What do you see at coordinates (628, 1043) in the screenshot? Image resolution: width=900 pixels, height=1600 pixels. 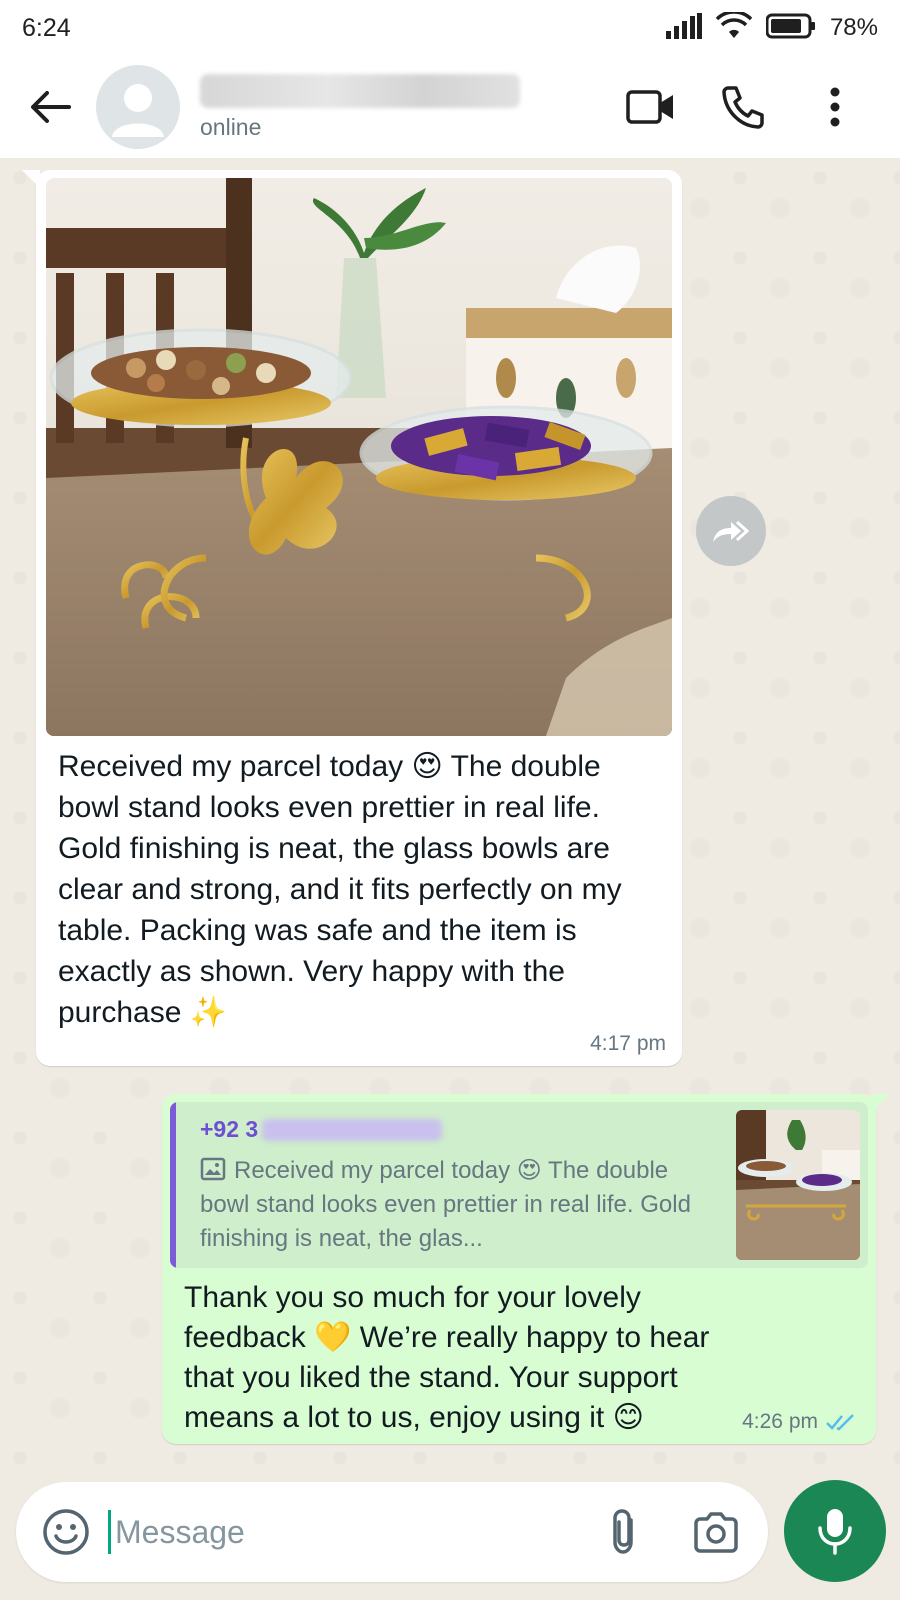 I see `incoming-message-time: 4:17 pm` at bounding box center [628, 1043].